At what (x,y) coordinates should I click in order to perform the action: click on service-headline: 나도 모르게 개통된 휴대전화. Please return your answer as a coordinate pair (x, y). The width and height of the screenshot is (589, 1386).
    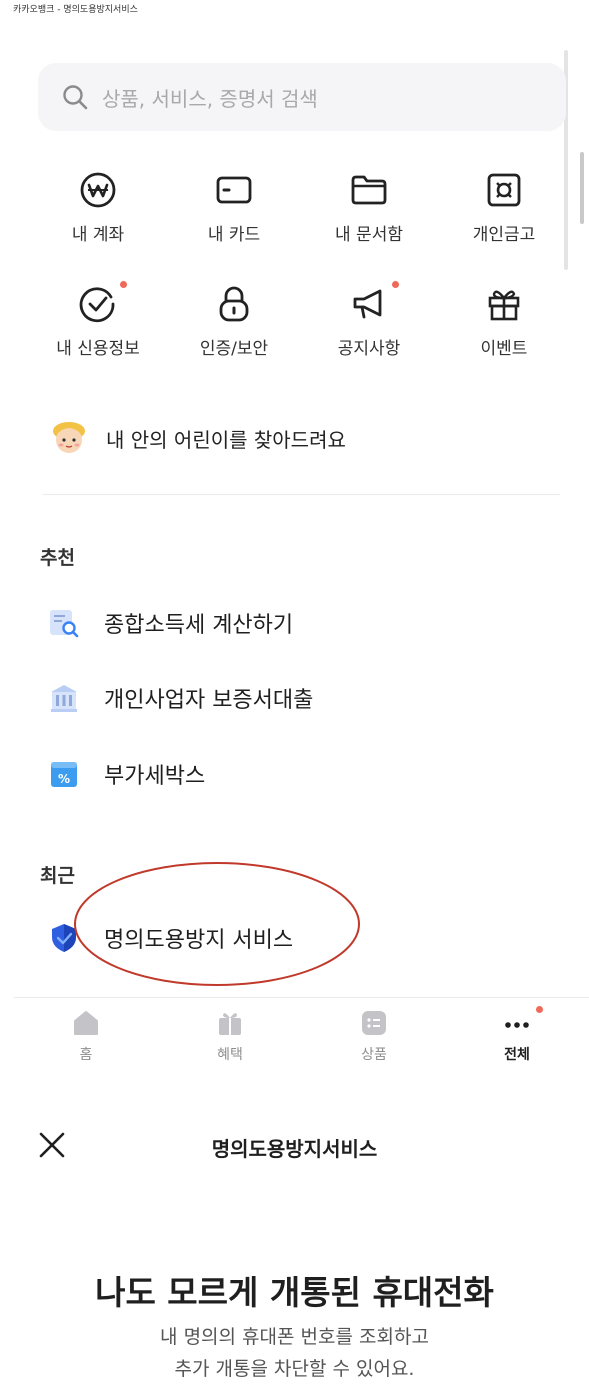
    Looking at the image, I should click on (294, 1292).